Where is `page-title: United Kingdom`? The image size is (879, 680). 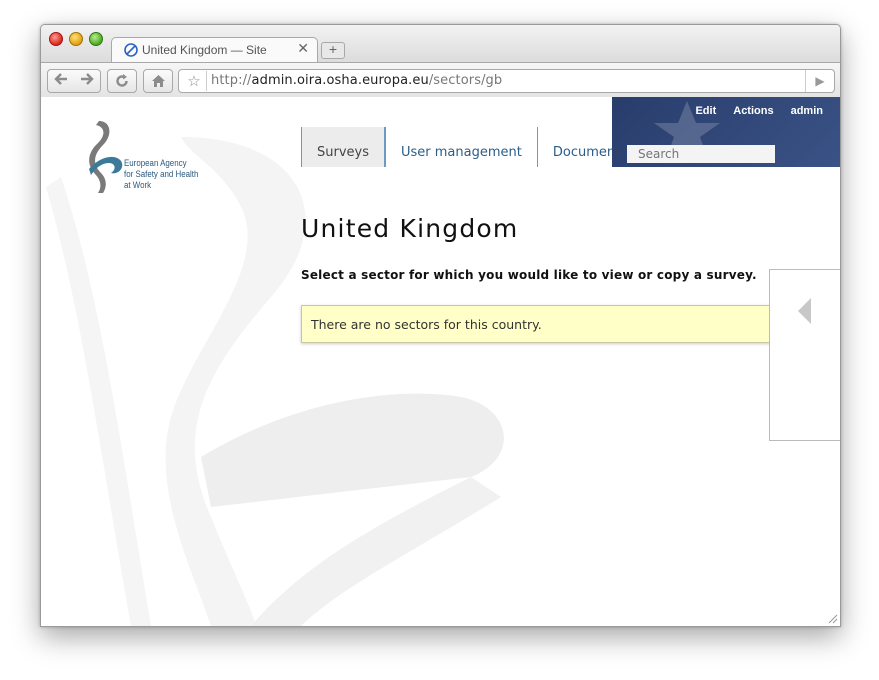 page-title: United Kingdom is located at coordinates (410, 228).